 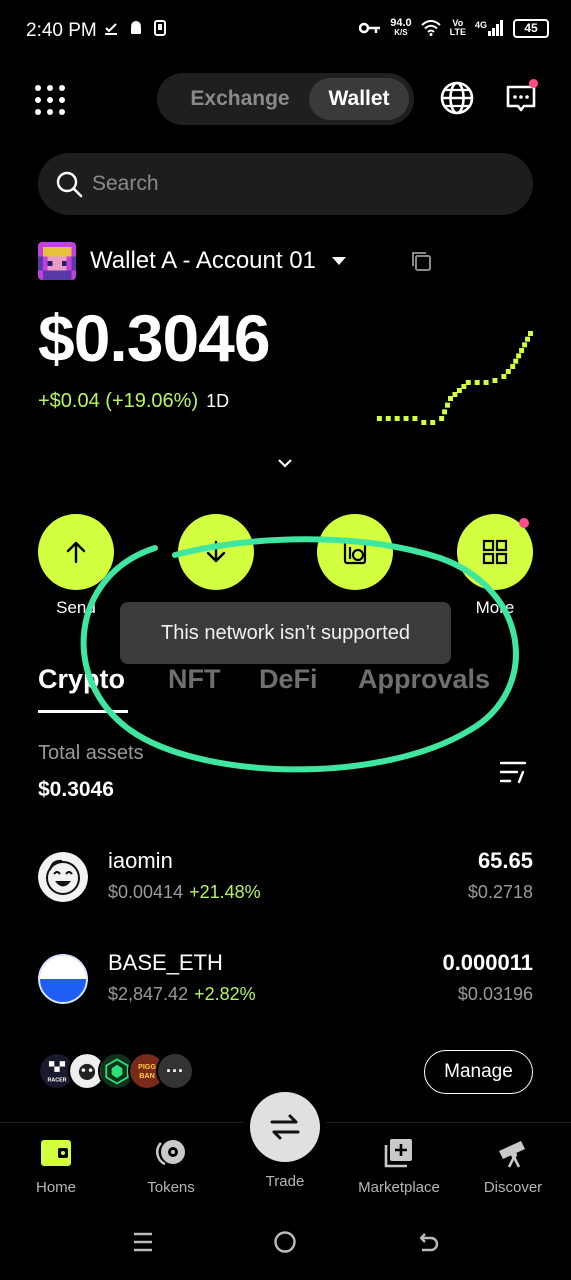 I want to click on home-circle-icon, so click(x=285, y=1242).